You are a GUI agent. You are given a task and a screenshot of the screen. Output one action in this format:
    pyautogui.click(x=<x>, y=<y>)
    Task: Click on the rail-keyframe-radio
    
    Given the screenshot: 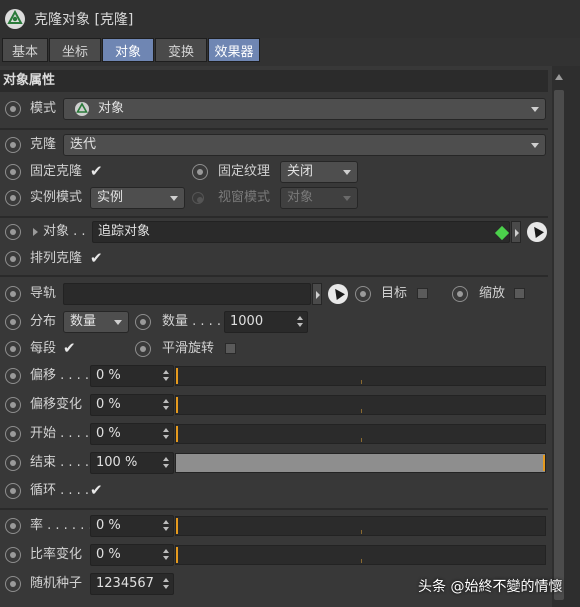 What is the action you would take?
    pyautogui.click(x=13, y=294)
    